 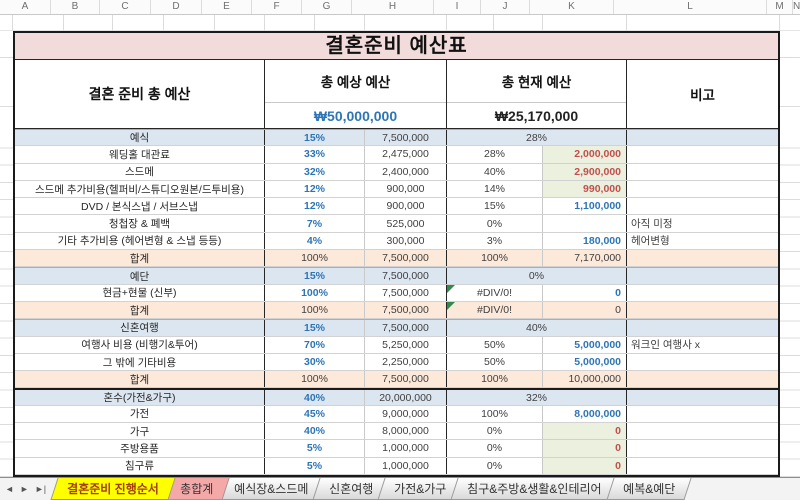 I want to click on header-expected-budget: 총 예상 예산, so click(x=355, y=82).